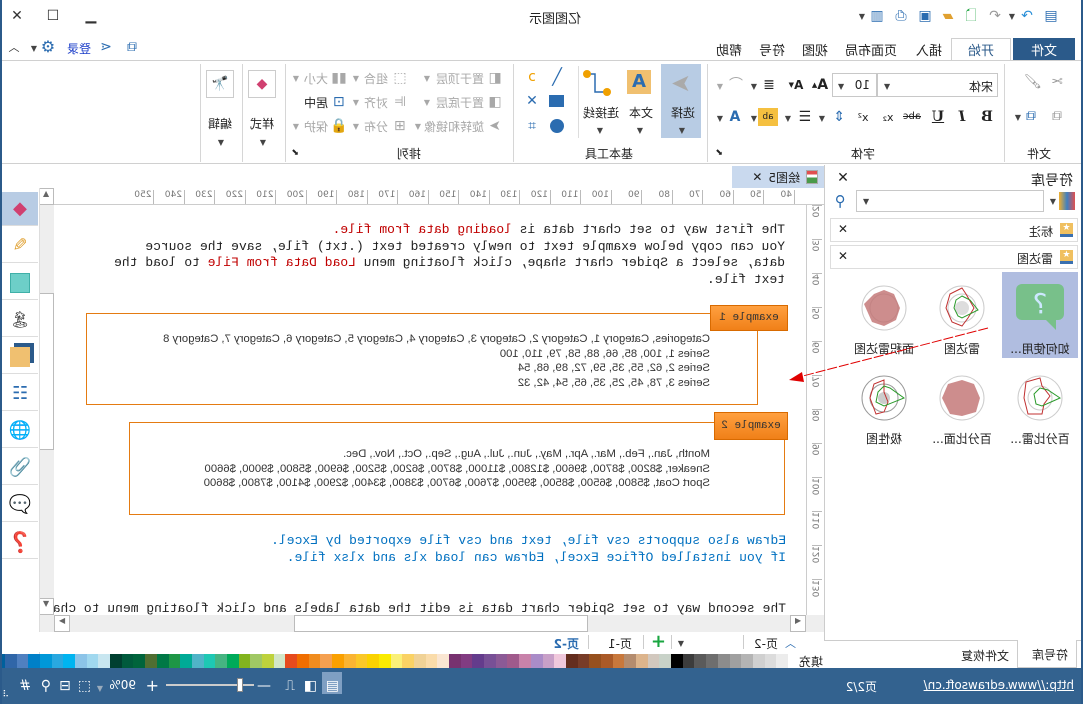  What do you see at coordinates (17, 16) in the screenshot?
I see `close-icon: ✕` at bounding box center [17, 16].